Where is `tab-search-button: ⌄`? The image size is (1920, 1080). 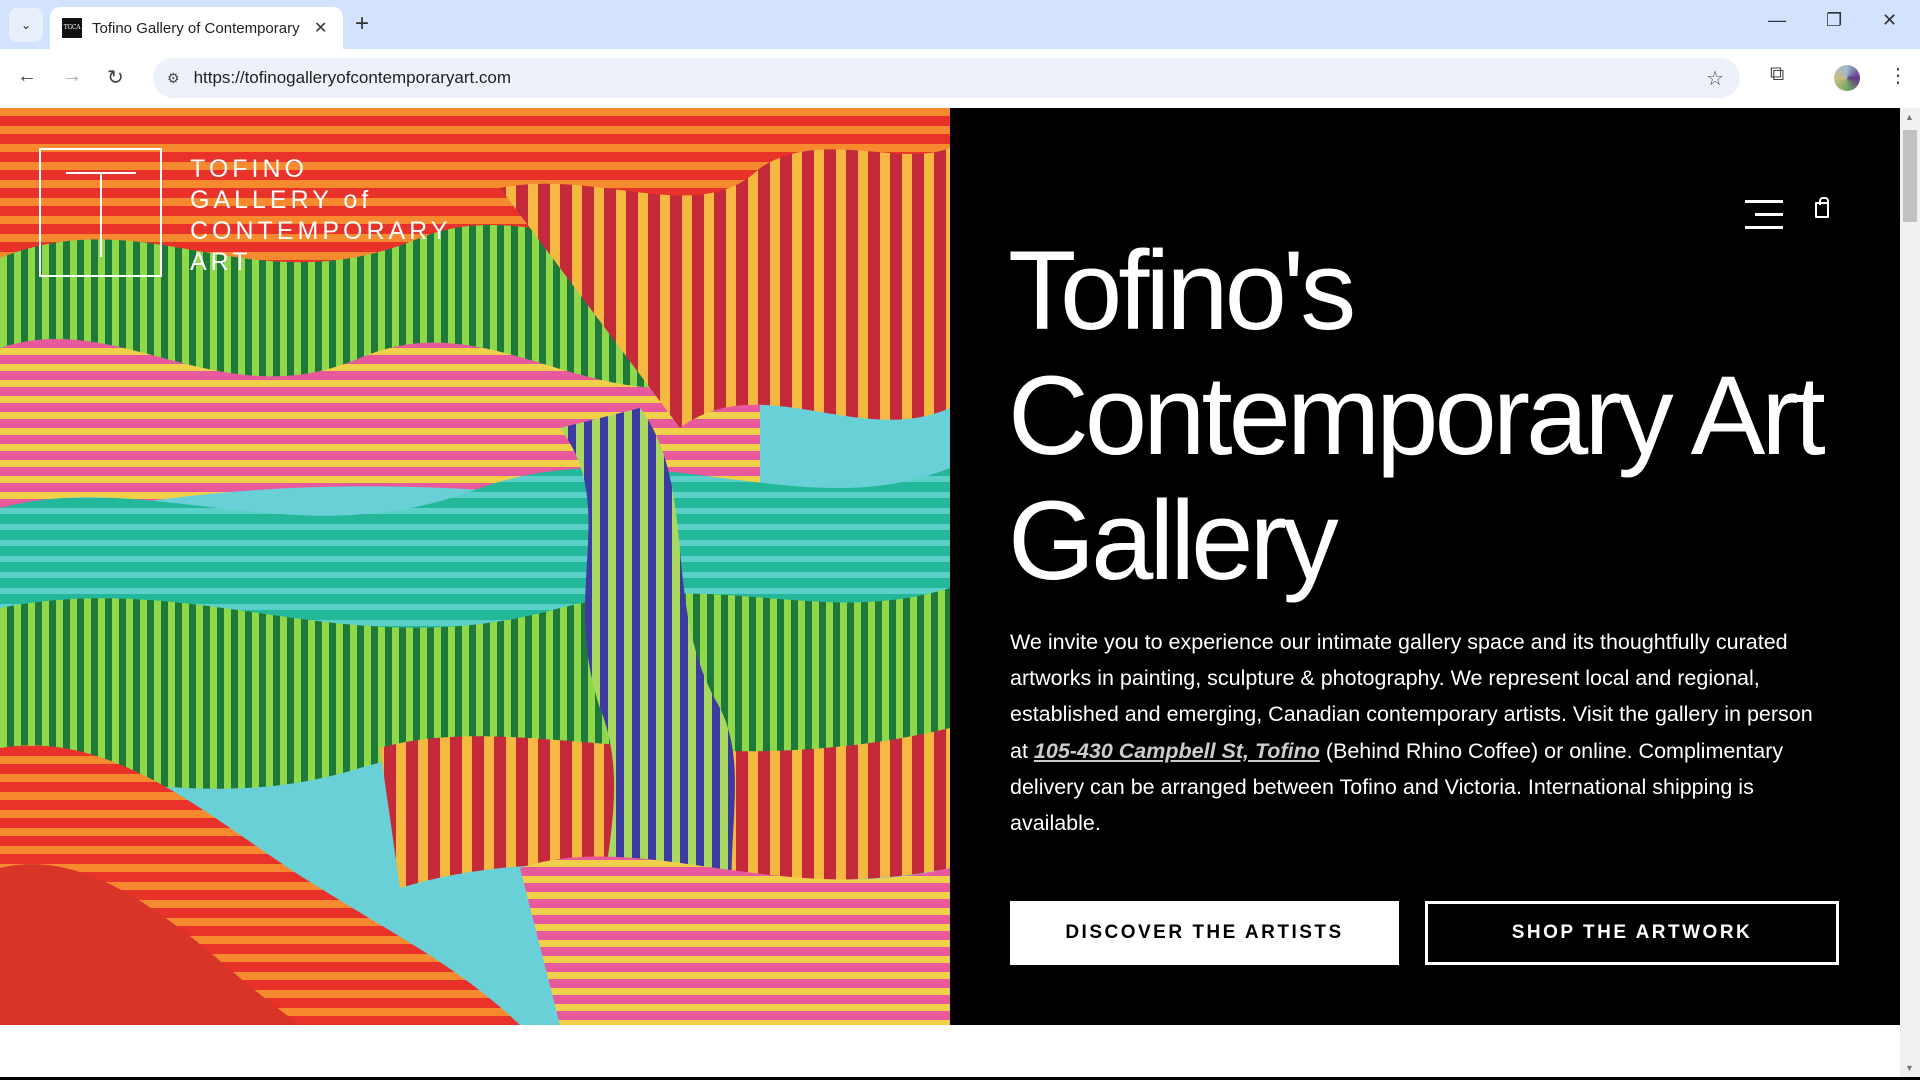 tab-search-button: ⌄ is located at coordinates (26, 25).